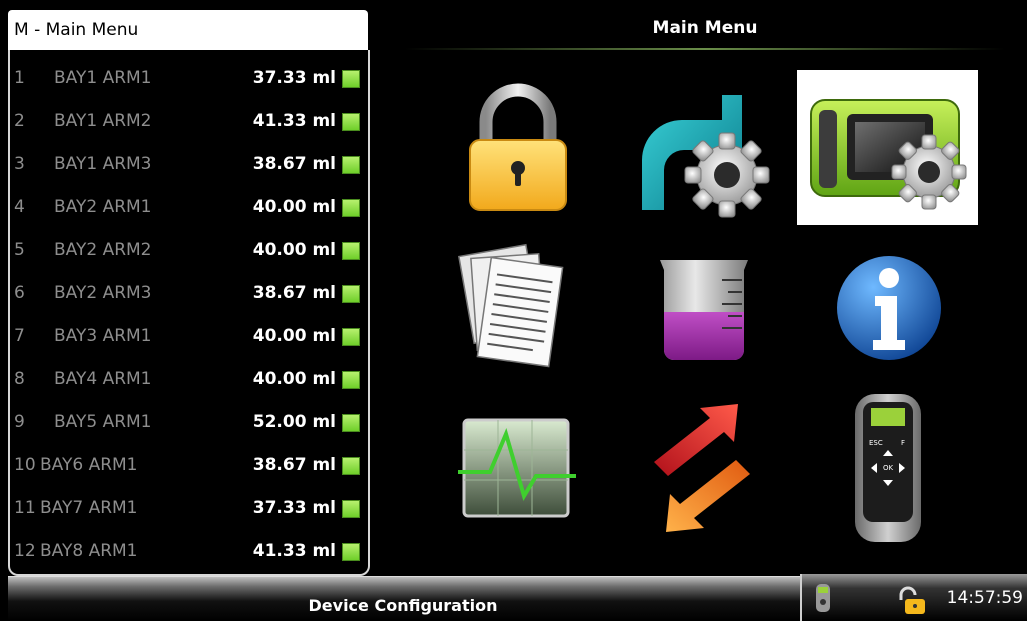  Describe the element at coordinates (103, 293) in the screenshot. I see `list-item-name: BAY2 ARM3` at that location.